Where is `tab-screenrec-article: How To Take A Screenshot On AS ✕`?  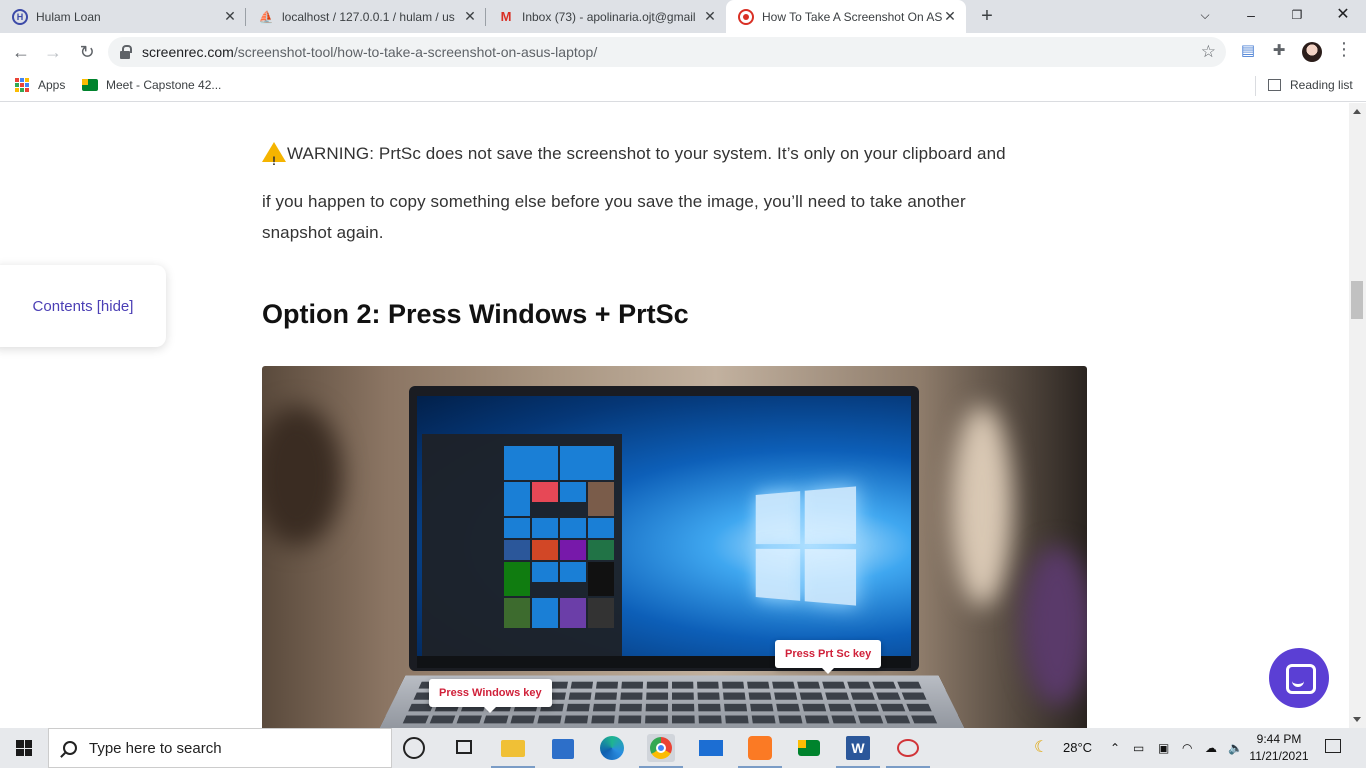
tab-screenrec-article: How To Take A Screenshot On AS ✕ is located at coordinates (846, 16).